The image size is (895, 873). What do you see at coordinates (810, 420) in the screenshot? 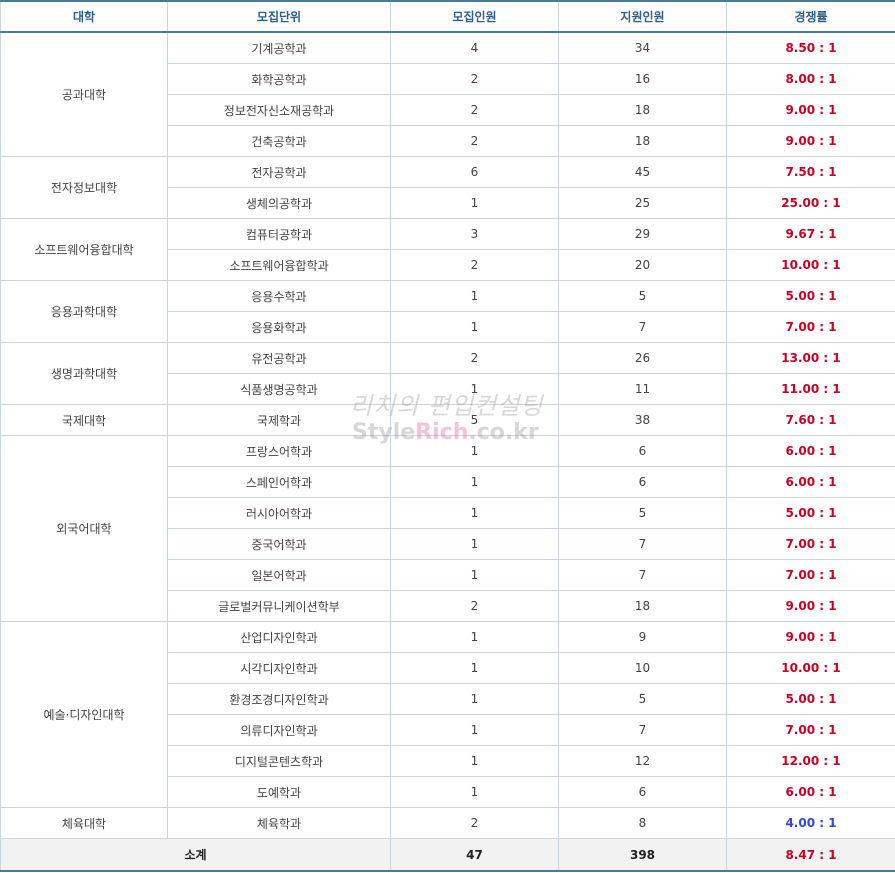
I see `ratio-cell: 7.60 : 1` at bounding box center [810, 420].